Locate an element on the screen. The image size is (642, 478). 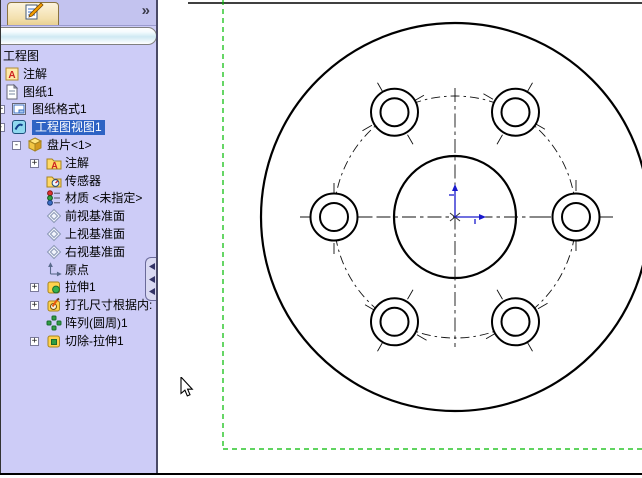
hole-wizard-icon is located at coordinates (54, 305).